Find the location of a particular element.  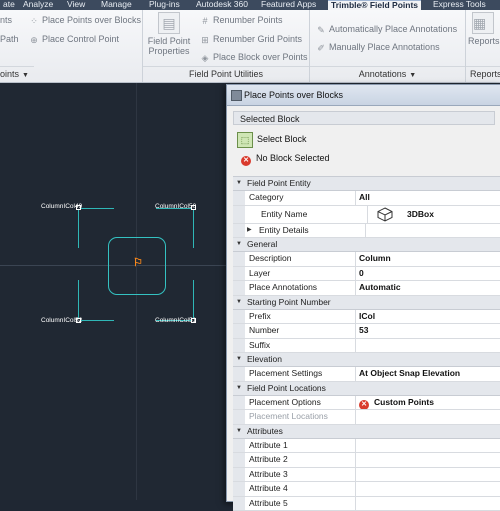

section-starting-point-number: ▼Starting Point Number is located at coordinates (366, 303).